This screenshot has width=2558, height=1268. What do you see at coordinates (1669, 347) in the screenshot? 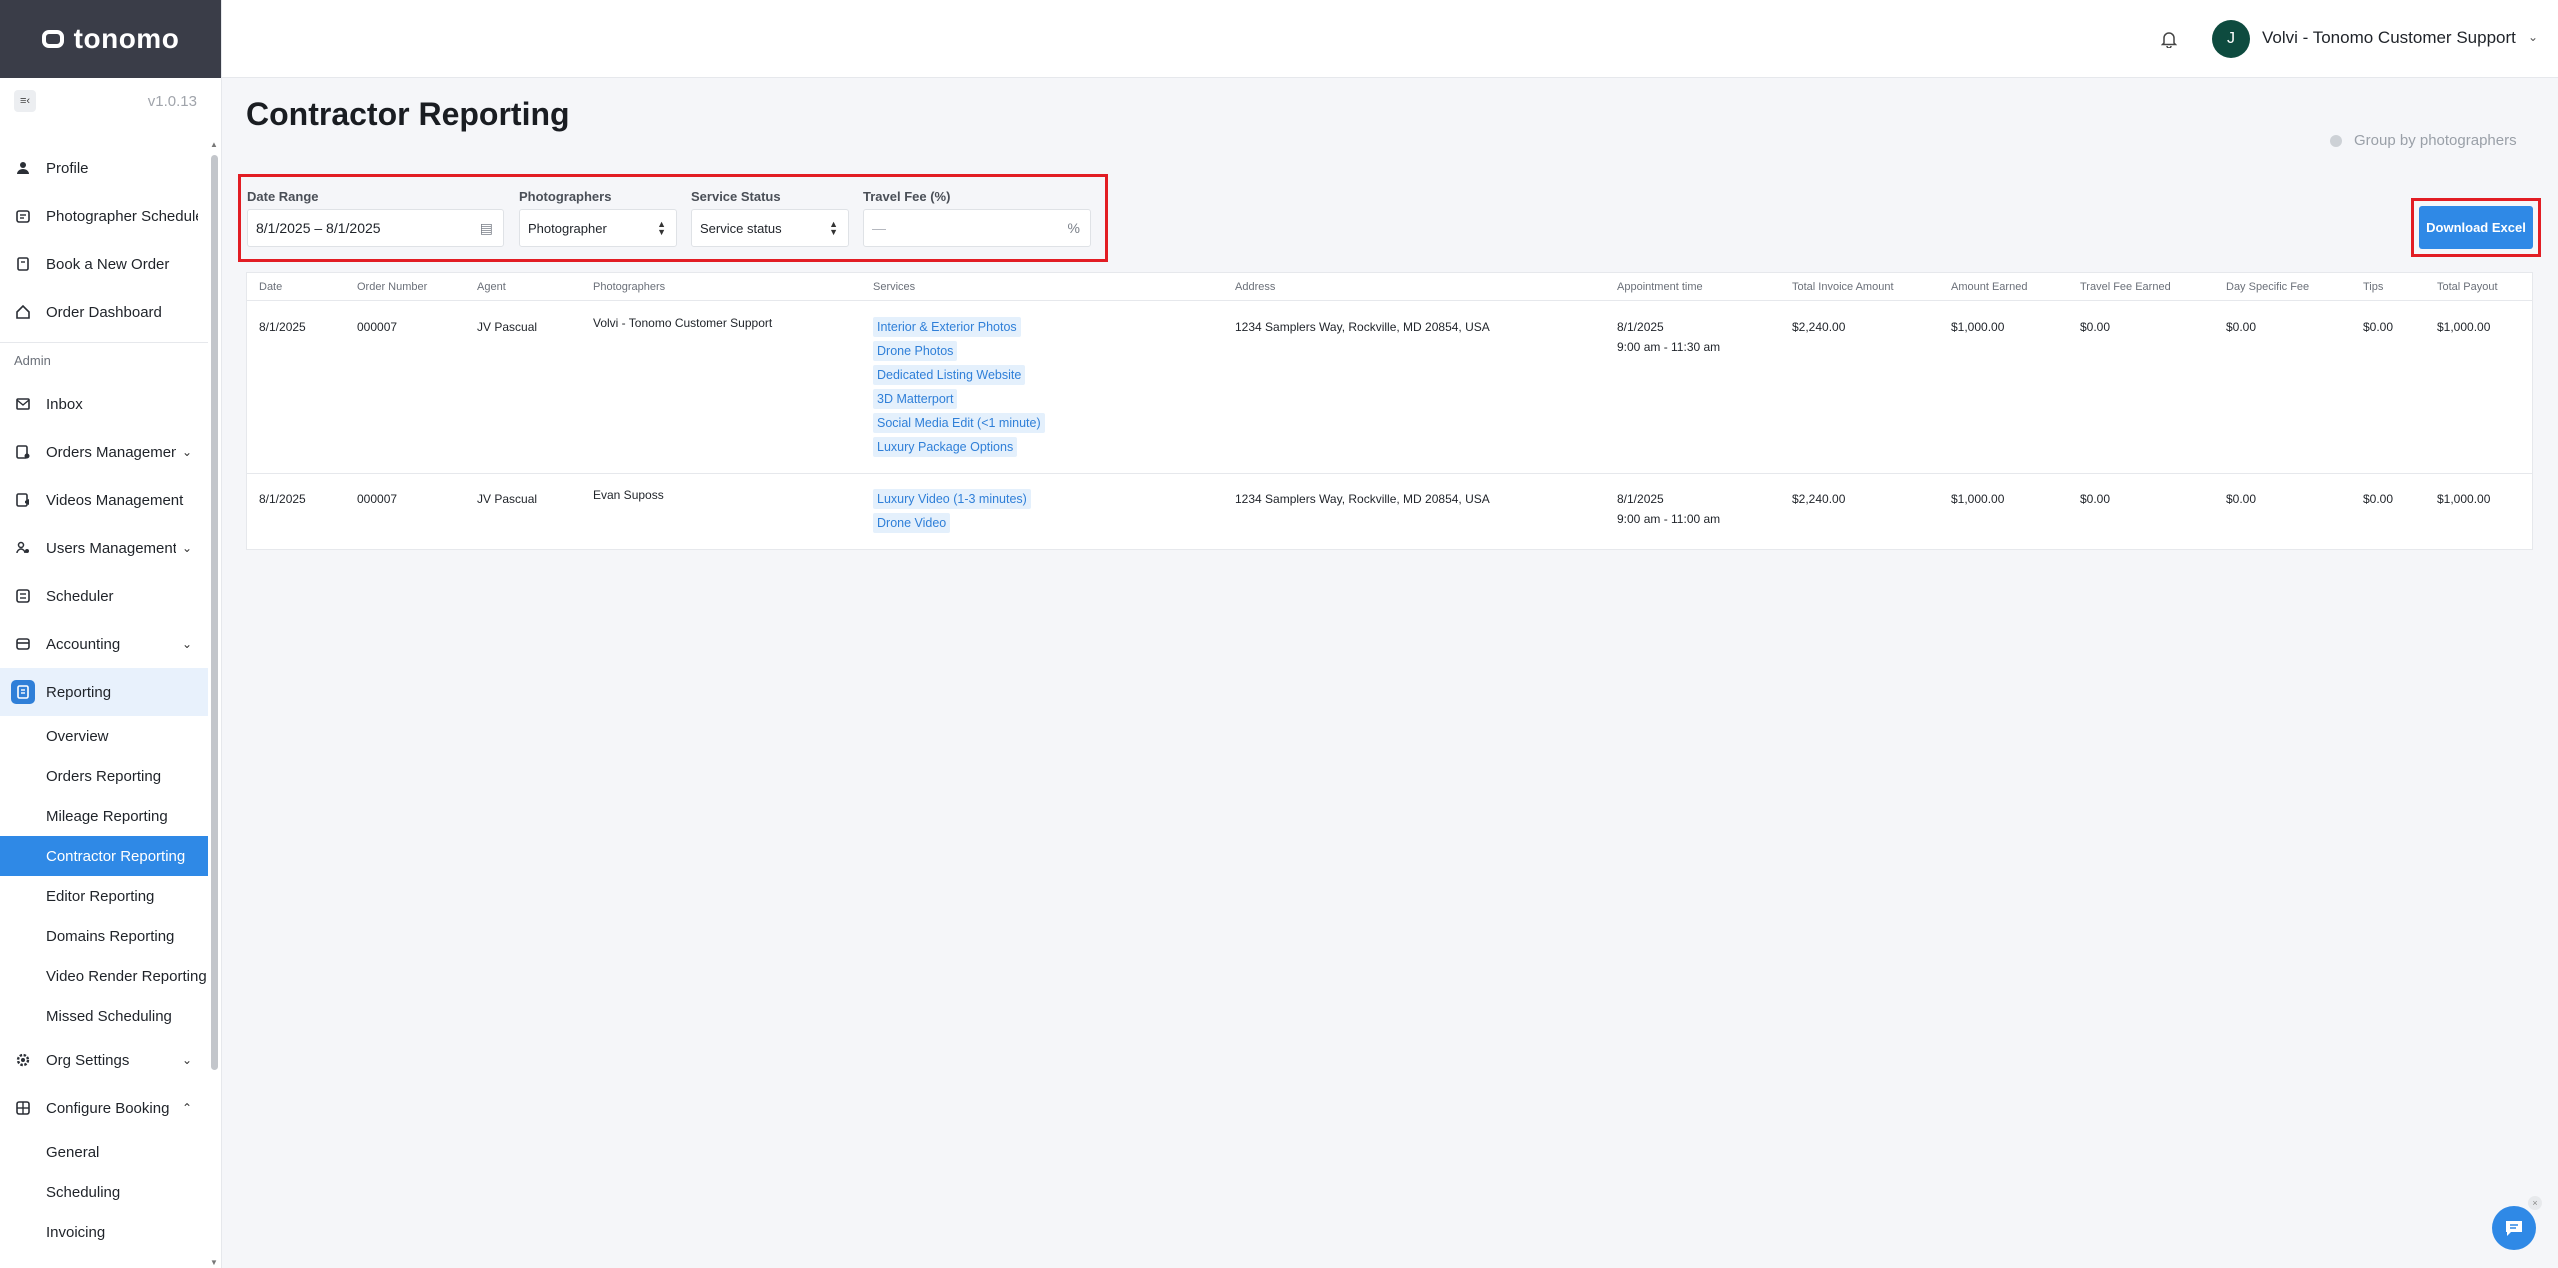
I see `cell-appointment-time: 9:00 am - 11:30 am` at bounding box center [1669, 347].